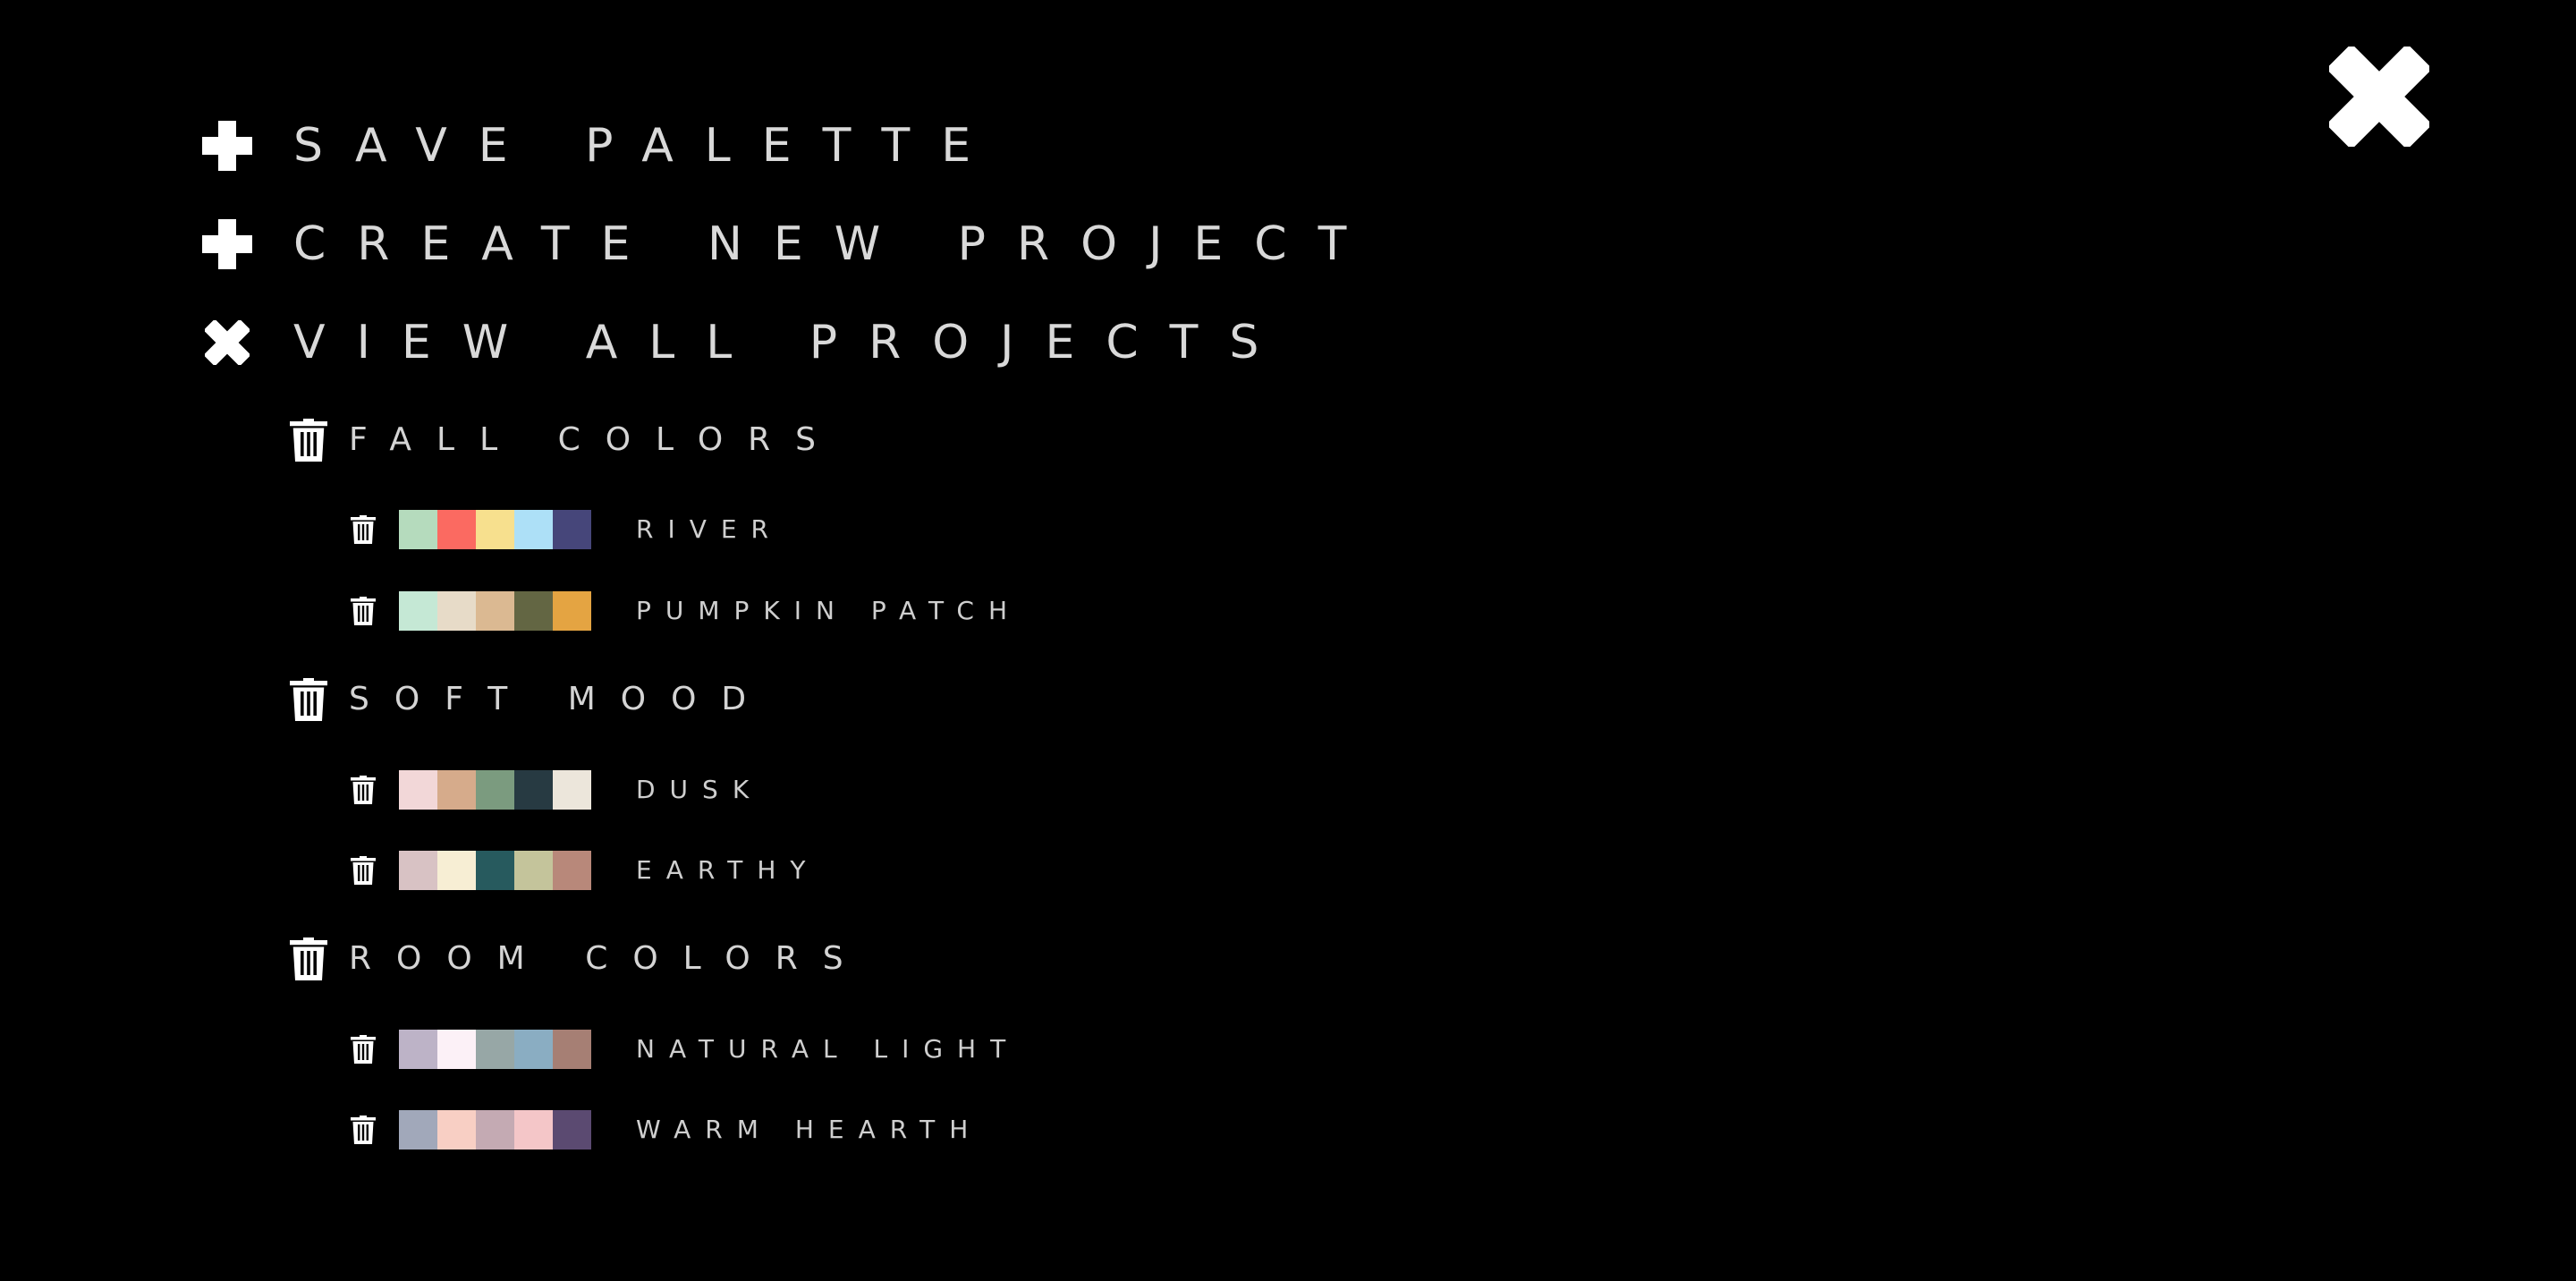 This screenshot has width=2576, height=1281. What do you see at coordinates (560, 699) in the screenshot?
I see `project-name: SOFT MOOD` at bounding box center [560, 699].